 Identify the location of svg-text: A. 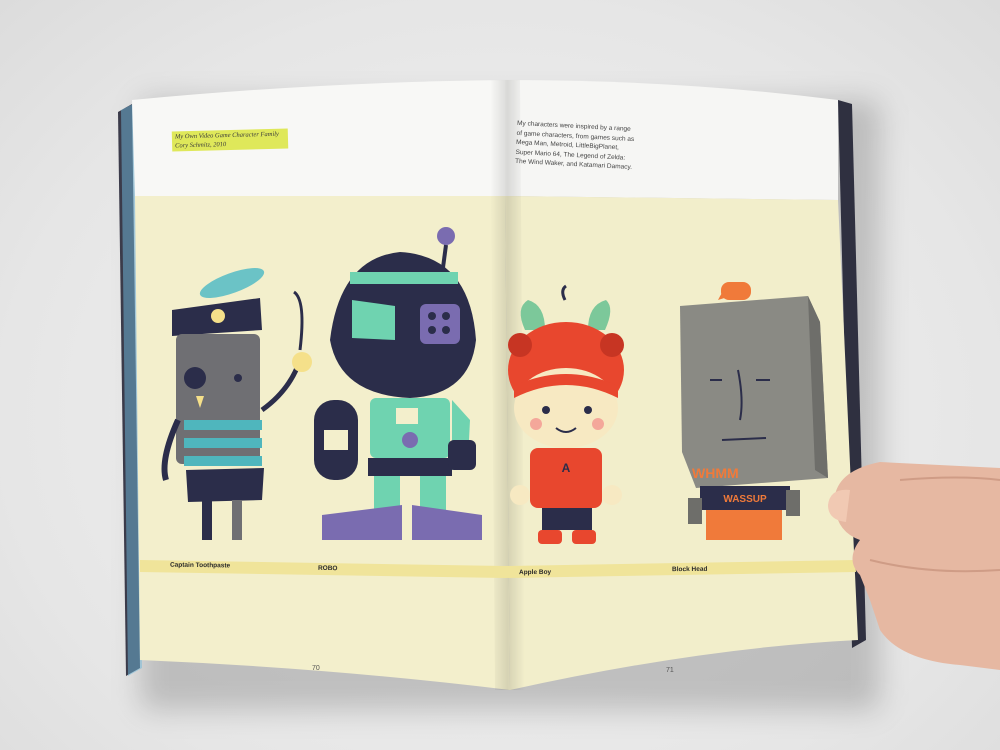
(566, 468).